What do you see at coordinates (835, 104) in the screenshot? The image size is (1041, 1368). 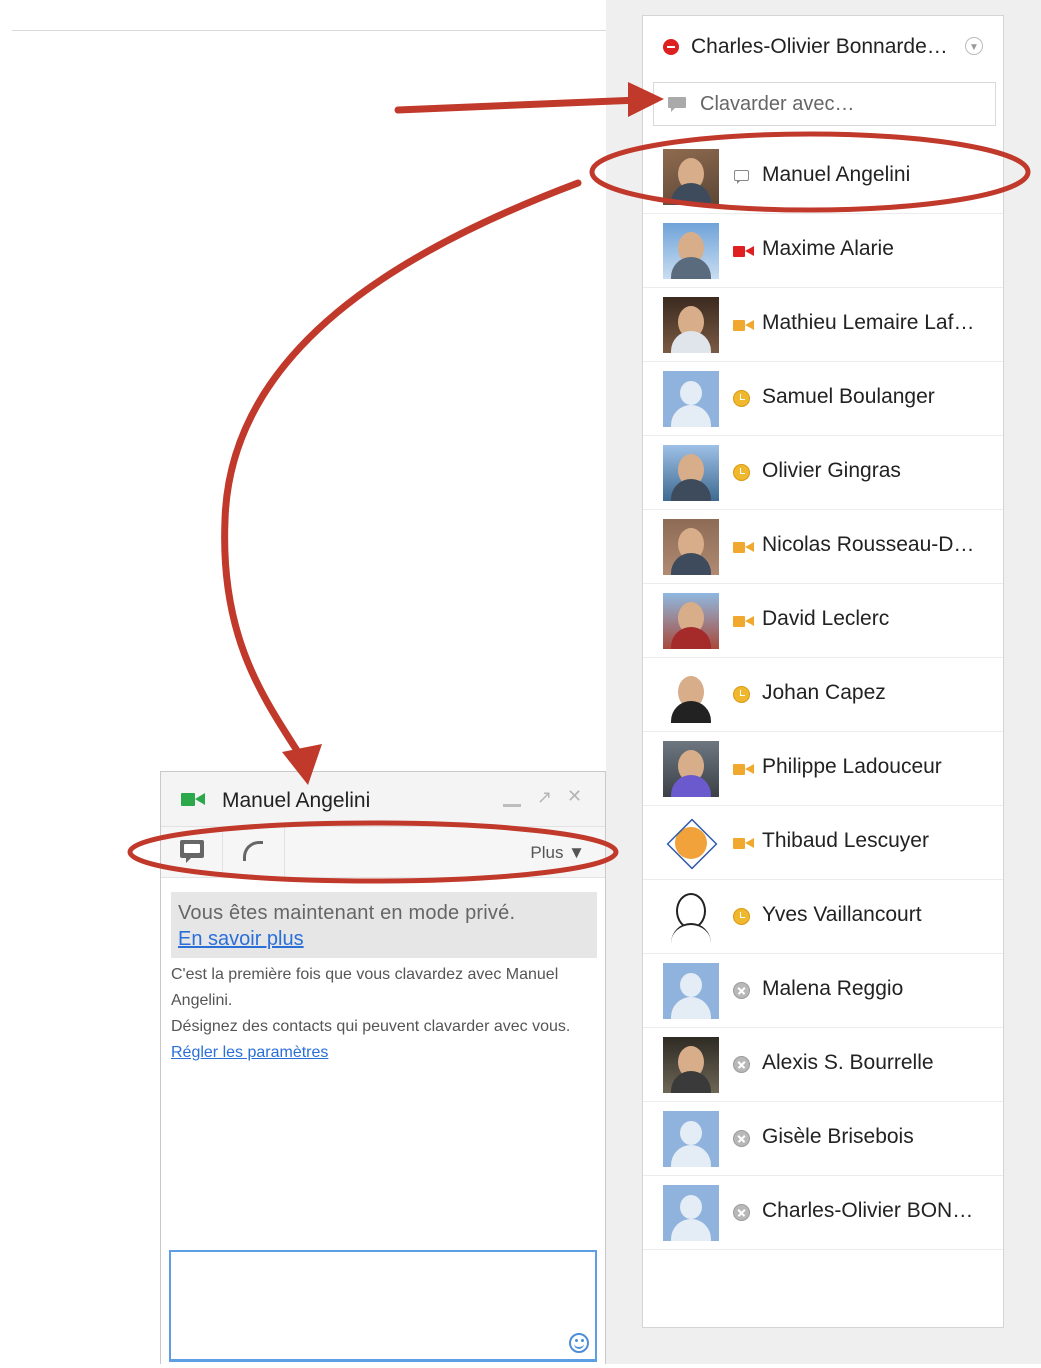 I see `chat-with-input` at bounding box center [835, 104].